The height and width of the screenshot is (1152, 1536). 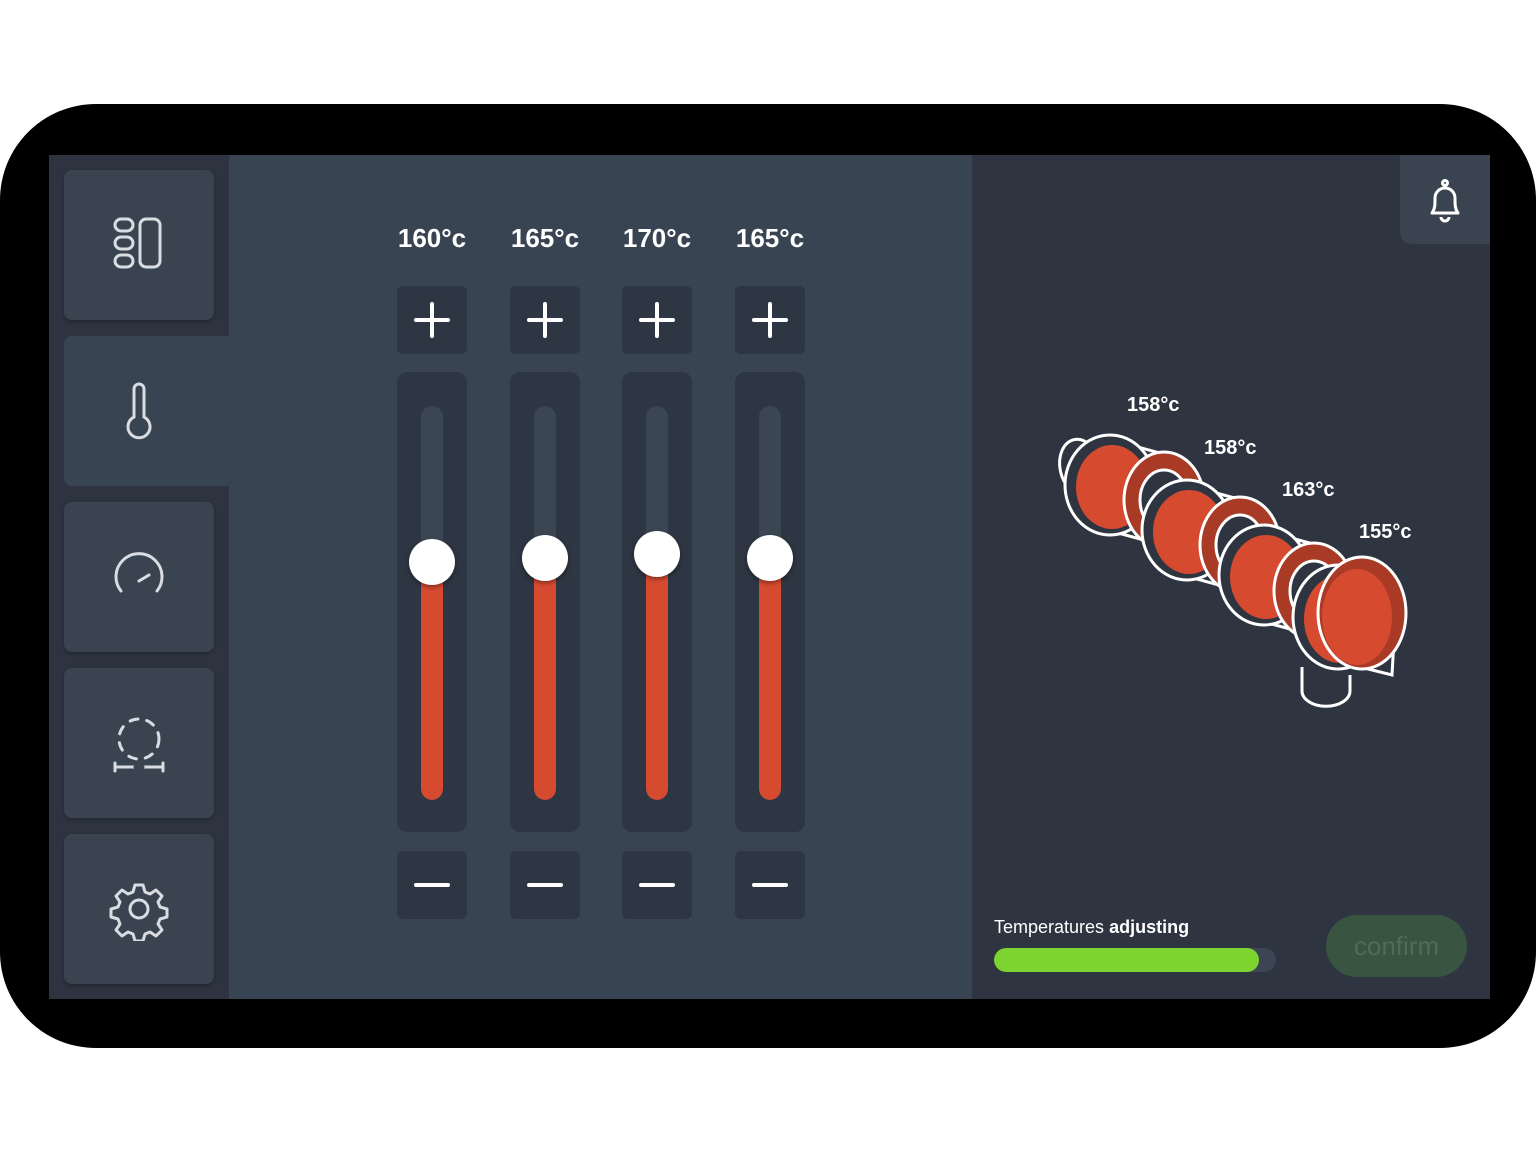 I want to click on sidebar-item-measure, so click(x=139, y=743).